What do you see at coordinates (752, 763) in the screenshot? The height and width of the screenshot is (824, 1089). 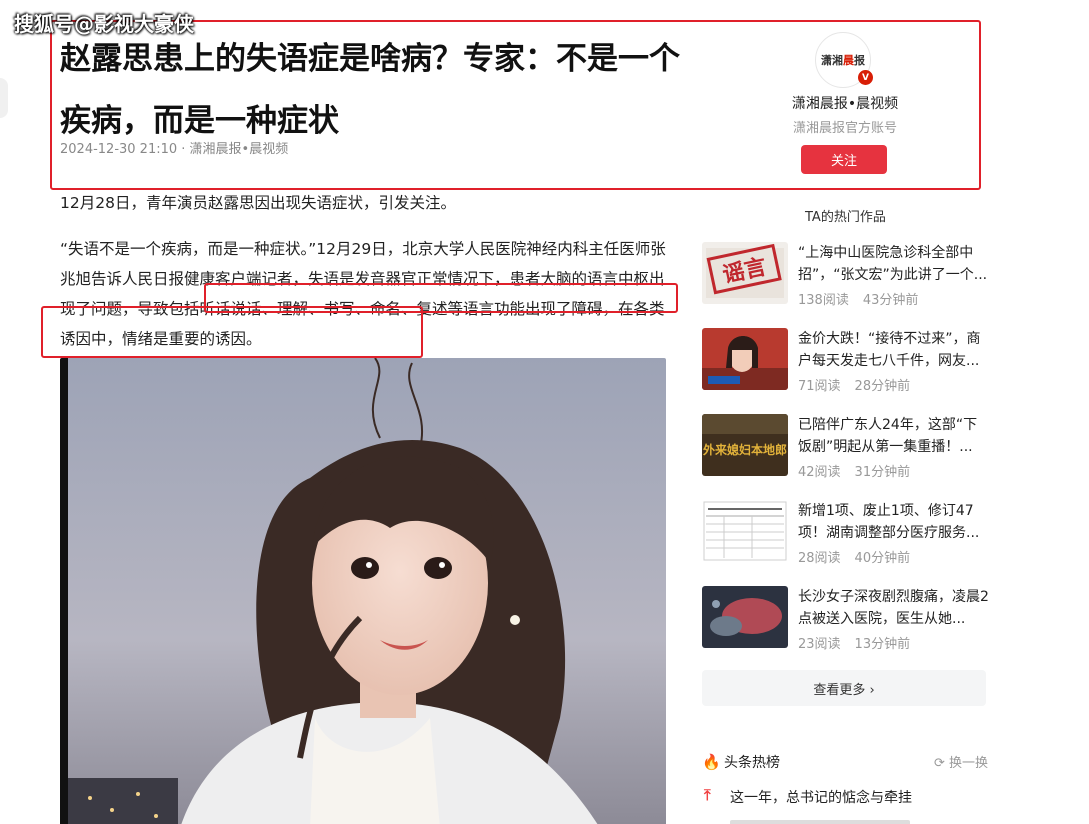 I see `hot-list-title: 头条热榜` at bounding box center [752, 763].